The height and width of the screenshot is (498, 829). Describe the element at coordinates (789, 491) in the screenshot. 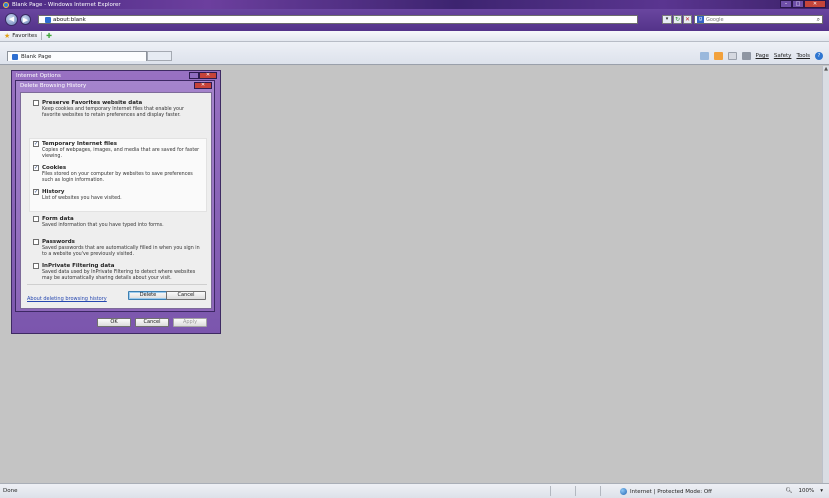

I see `page-zoom-icon: 🔍︎` at that location.